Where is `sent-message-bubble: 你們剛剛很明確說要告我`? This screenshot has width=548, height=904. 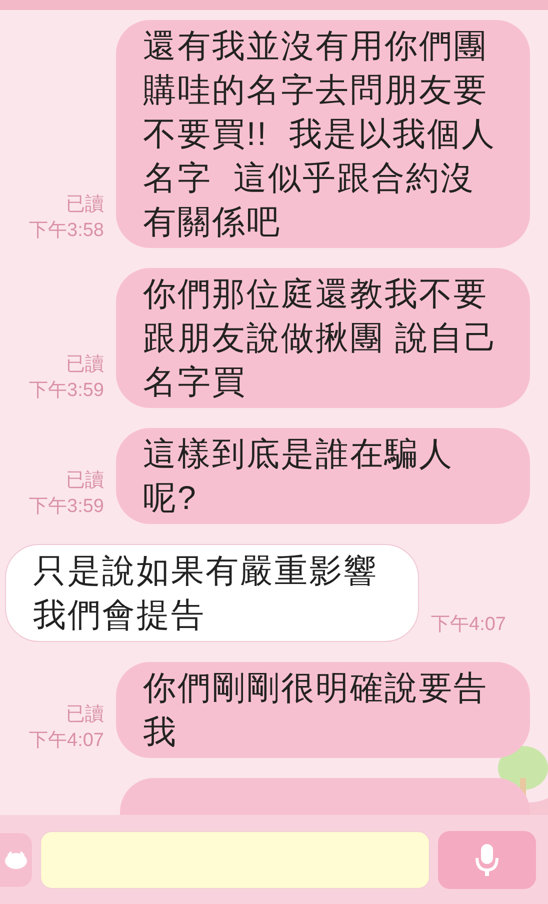
sent-message-bubble: 你們剛剛很明確說要告我 is located at coordinates (323, 710).